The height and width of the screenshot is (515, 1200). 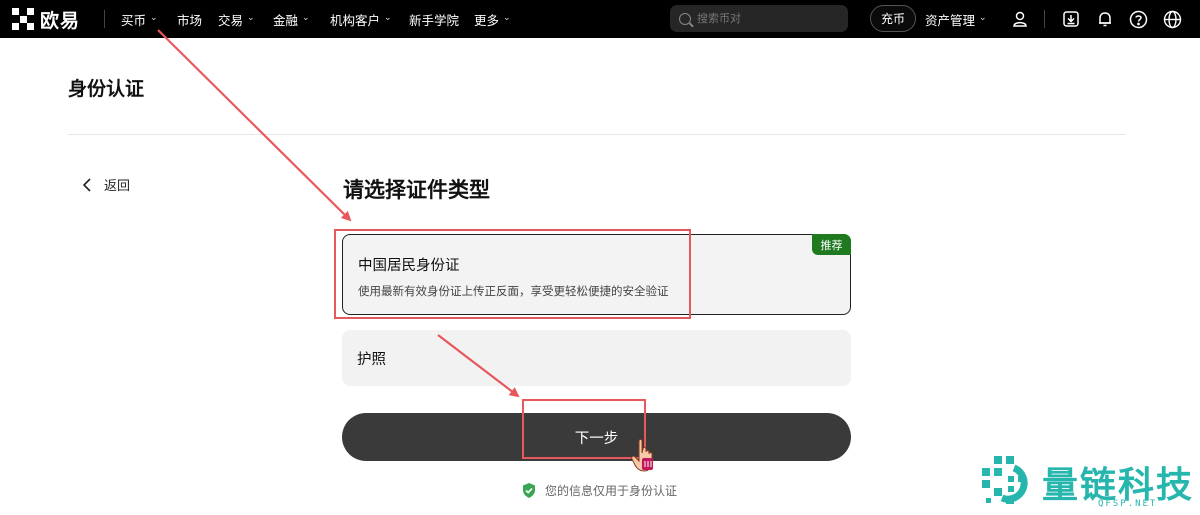 I want to click on nav-item-academy: 新手学院, so click(x=434, y=19).